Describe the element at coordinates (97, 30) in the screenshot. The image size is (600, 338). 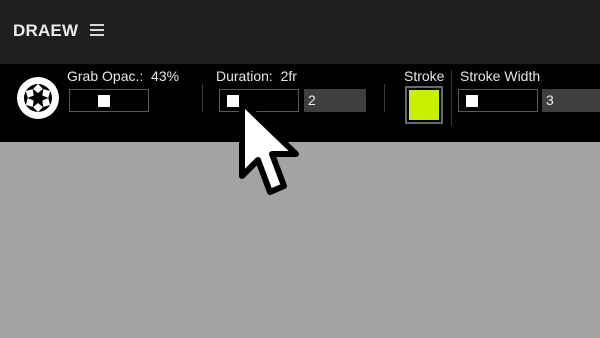
I see `hamburger-menu-icon` at that location.